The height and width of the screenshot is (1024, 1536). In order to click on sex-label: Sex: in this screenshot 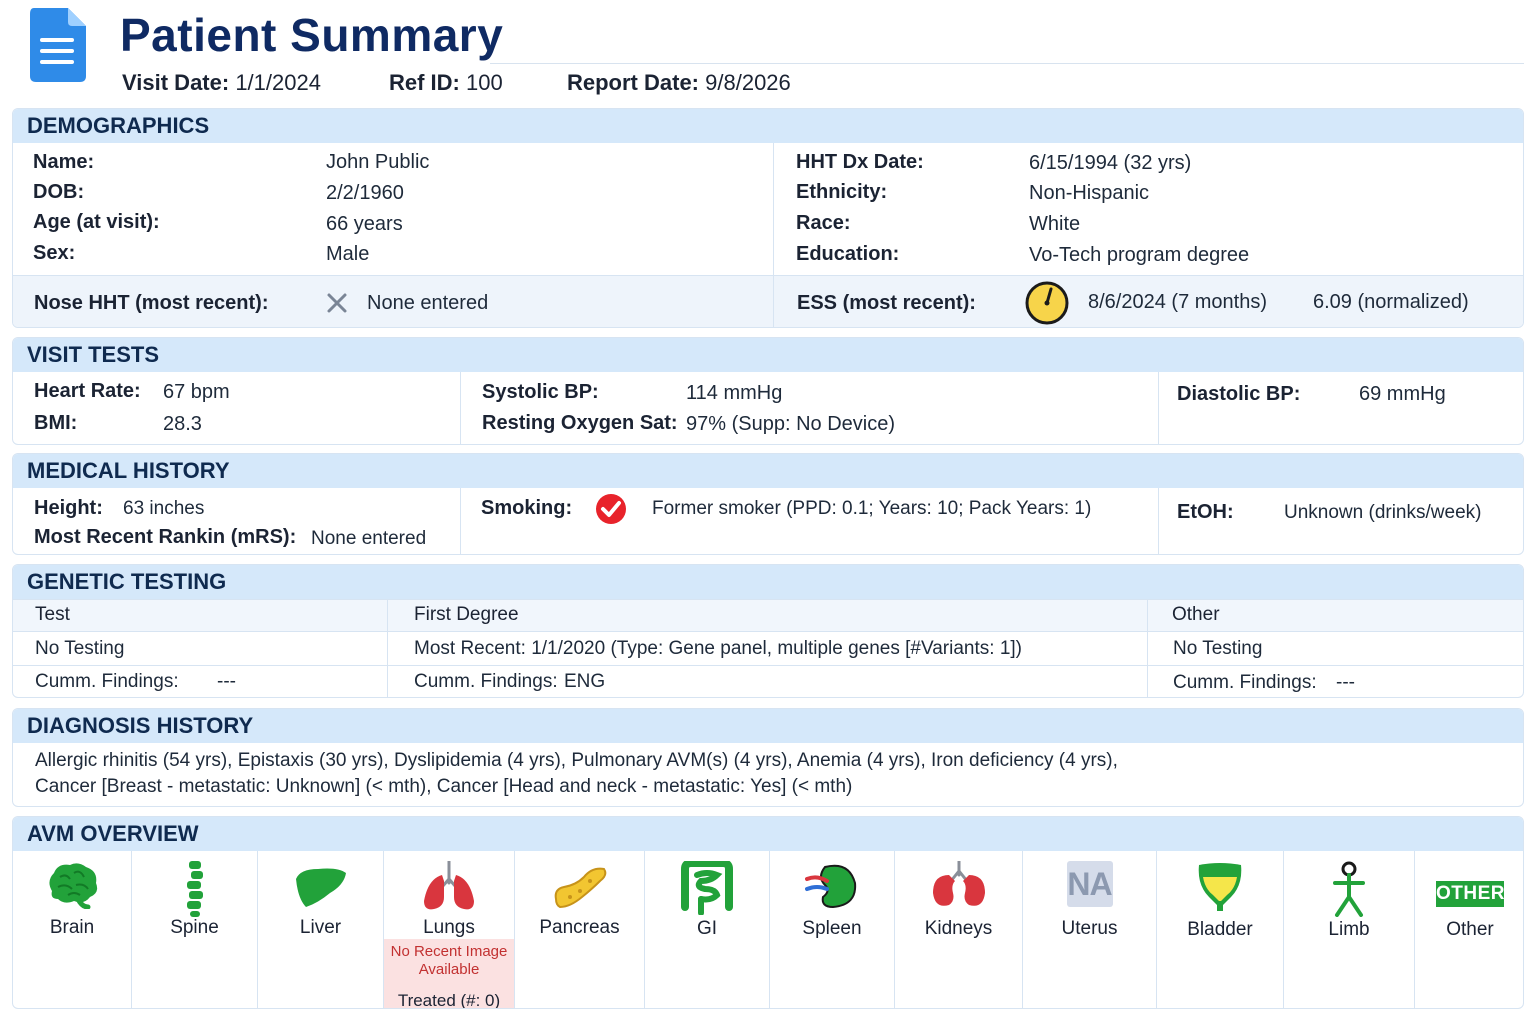, I will do `click(54, 253)`.